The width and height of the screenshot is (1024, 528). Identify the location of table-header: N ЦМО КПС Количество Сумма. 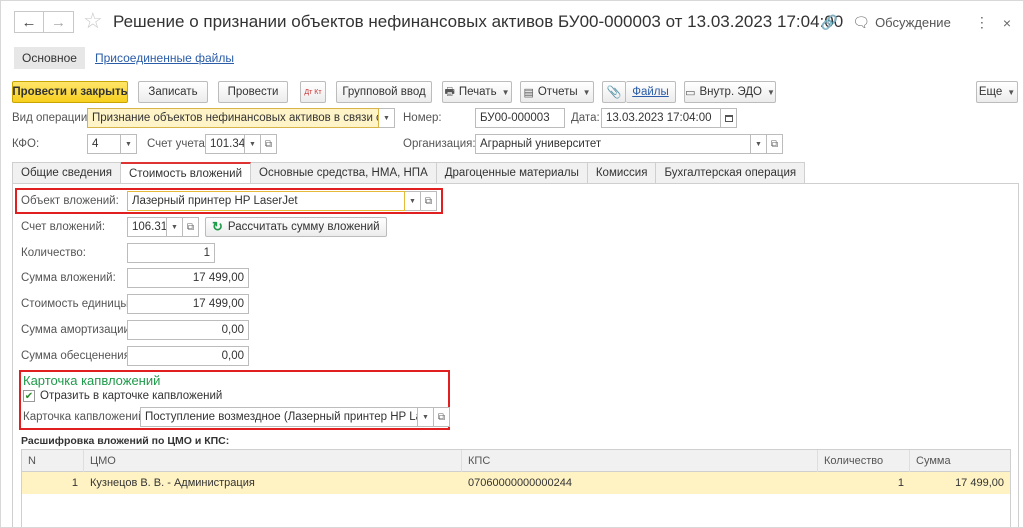
(516, 461).